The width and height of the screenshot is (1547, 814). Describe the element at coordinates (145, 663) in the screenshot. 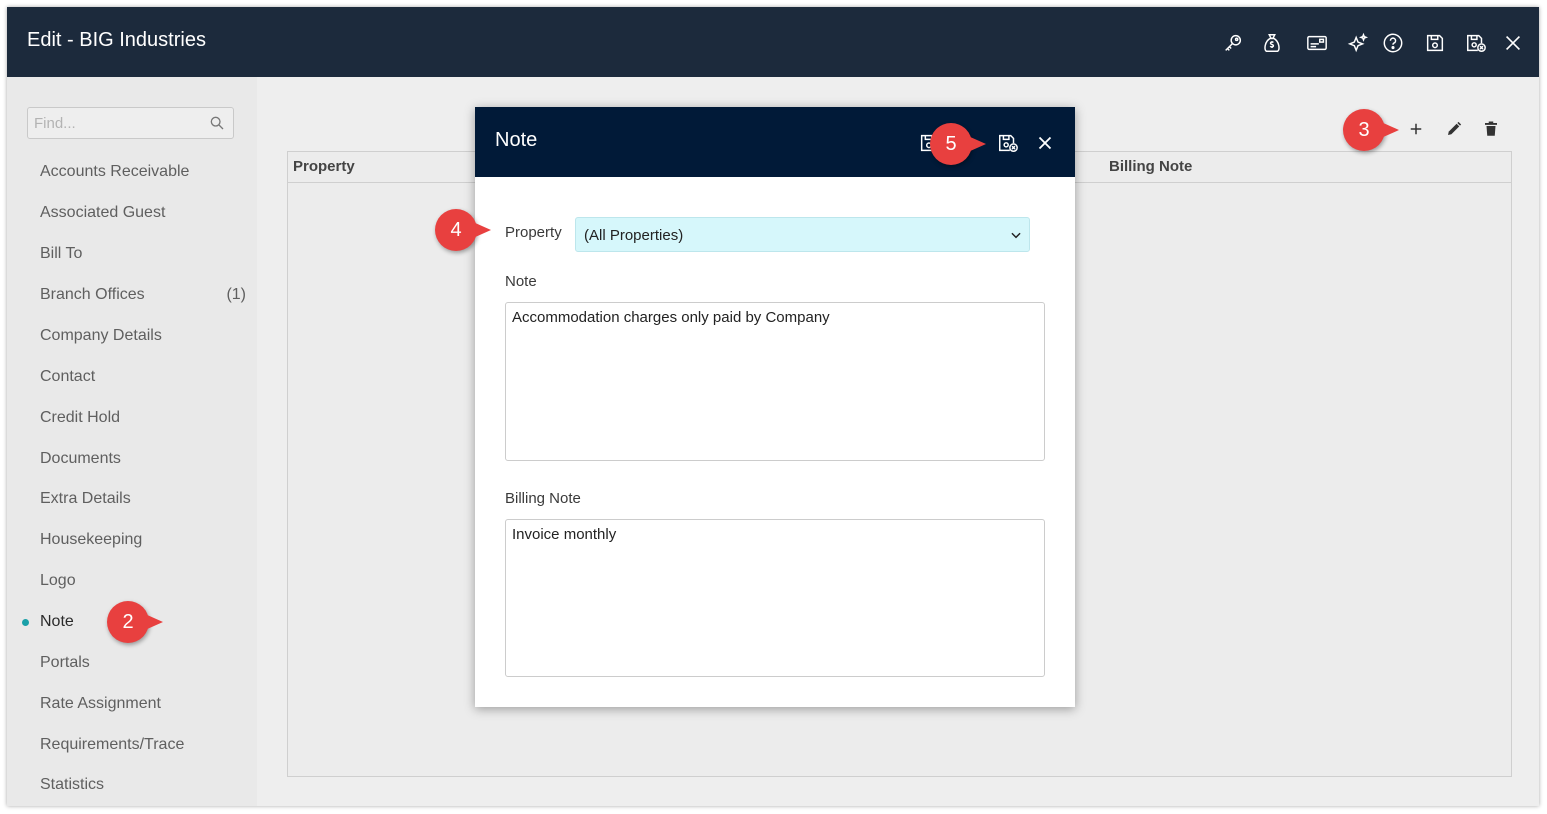

I see `sidebar-item-portals: Portals` at that location.